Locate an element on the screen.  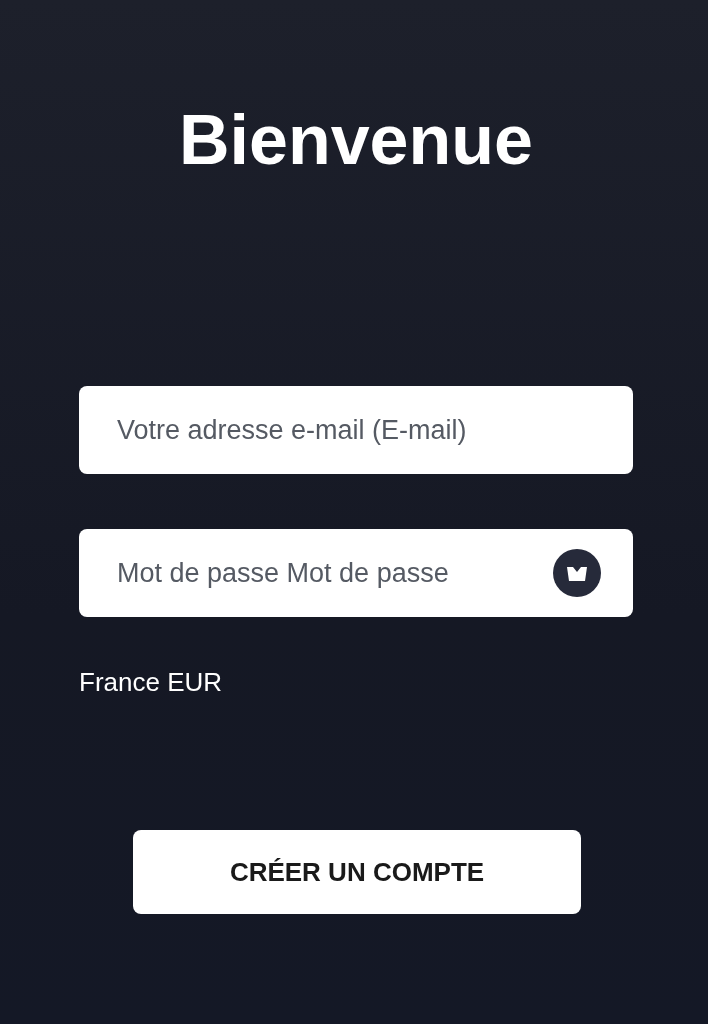
create-account-button: CRÉER UN COMPTE is located at coordinates (357, 872).